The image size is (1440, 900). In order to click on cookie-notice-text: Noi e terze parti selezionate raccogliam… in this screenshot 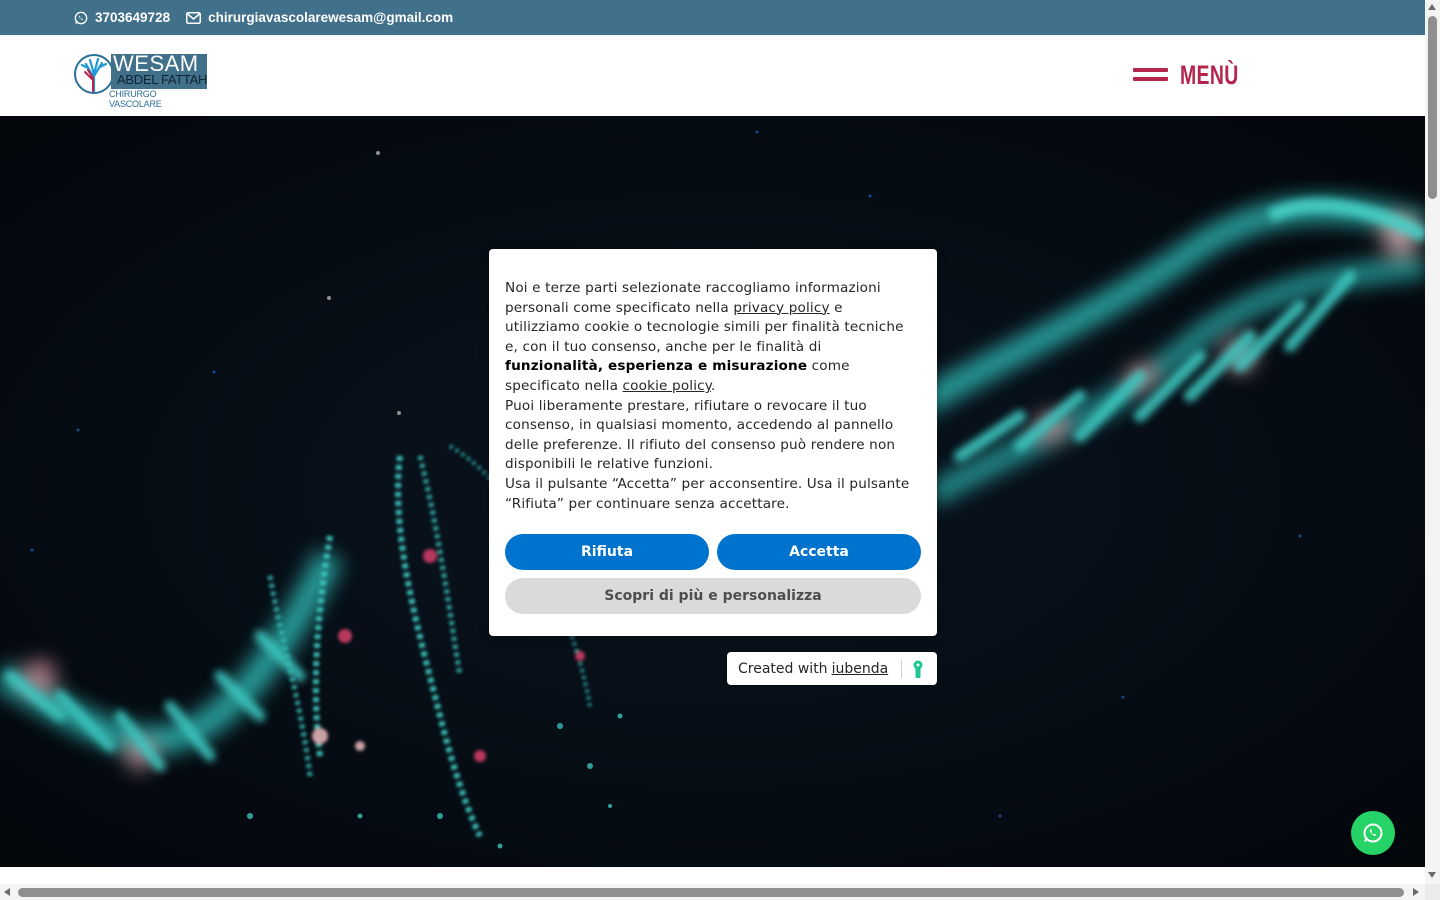, I will do `click(707, 396)`.